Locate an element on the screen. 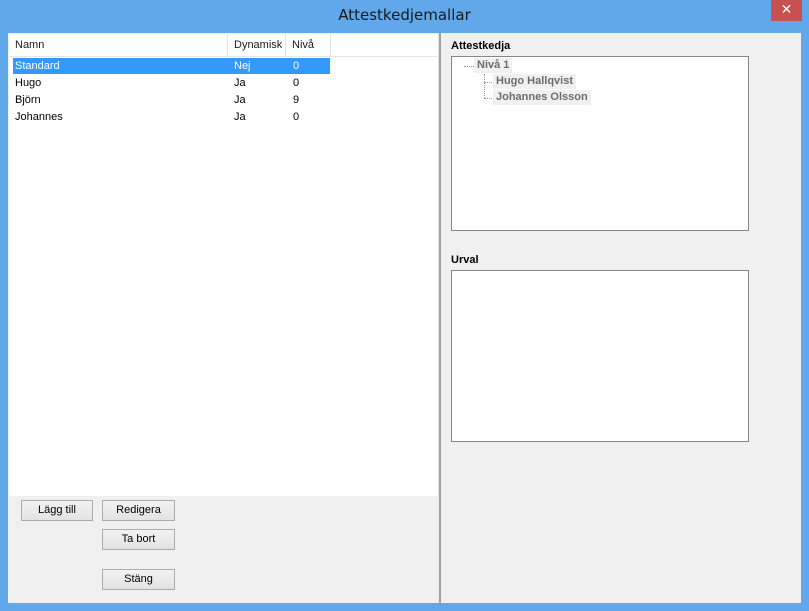 The height and width of the screenshot is (611, 809). tree-node-approver: Johannes Olsson is located at coordinates (542, 97).